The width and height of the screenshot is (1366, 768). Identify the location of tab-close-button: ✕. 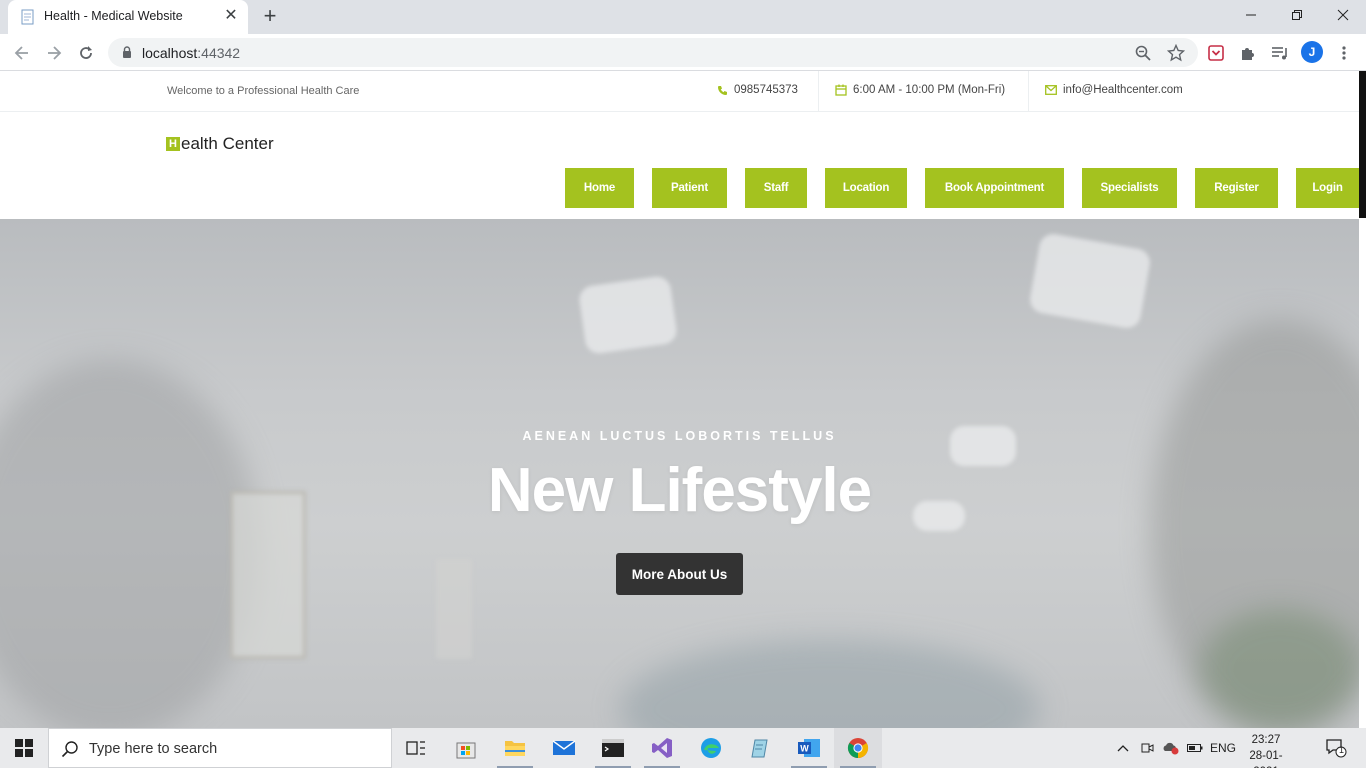
(231, 16).